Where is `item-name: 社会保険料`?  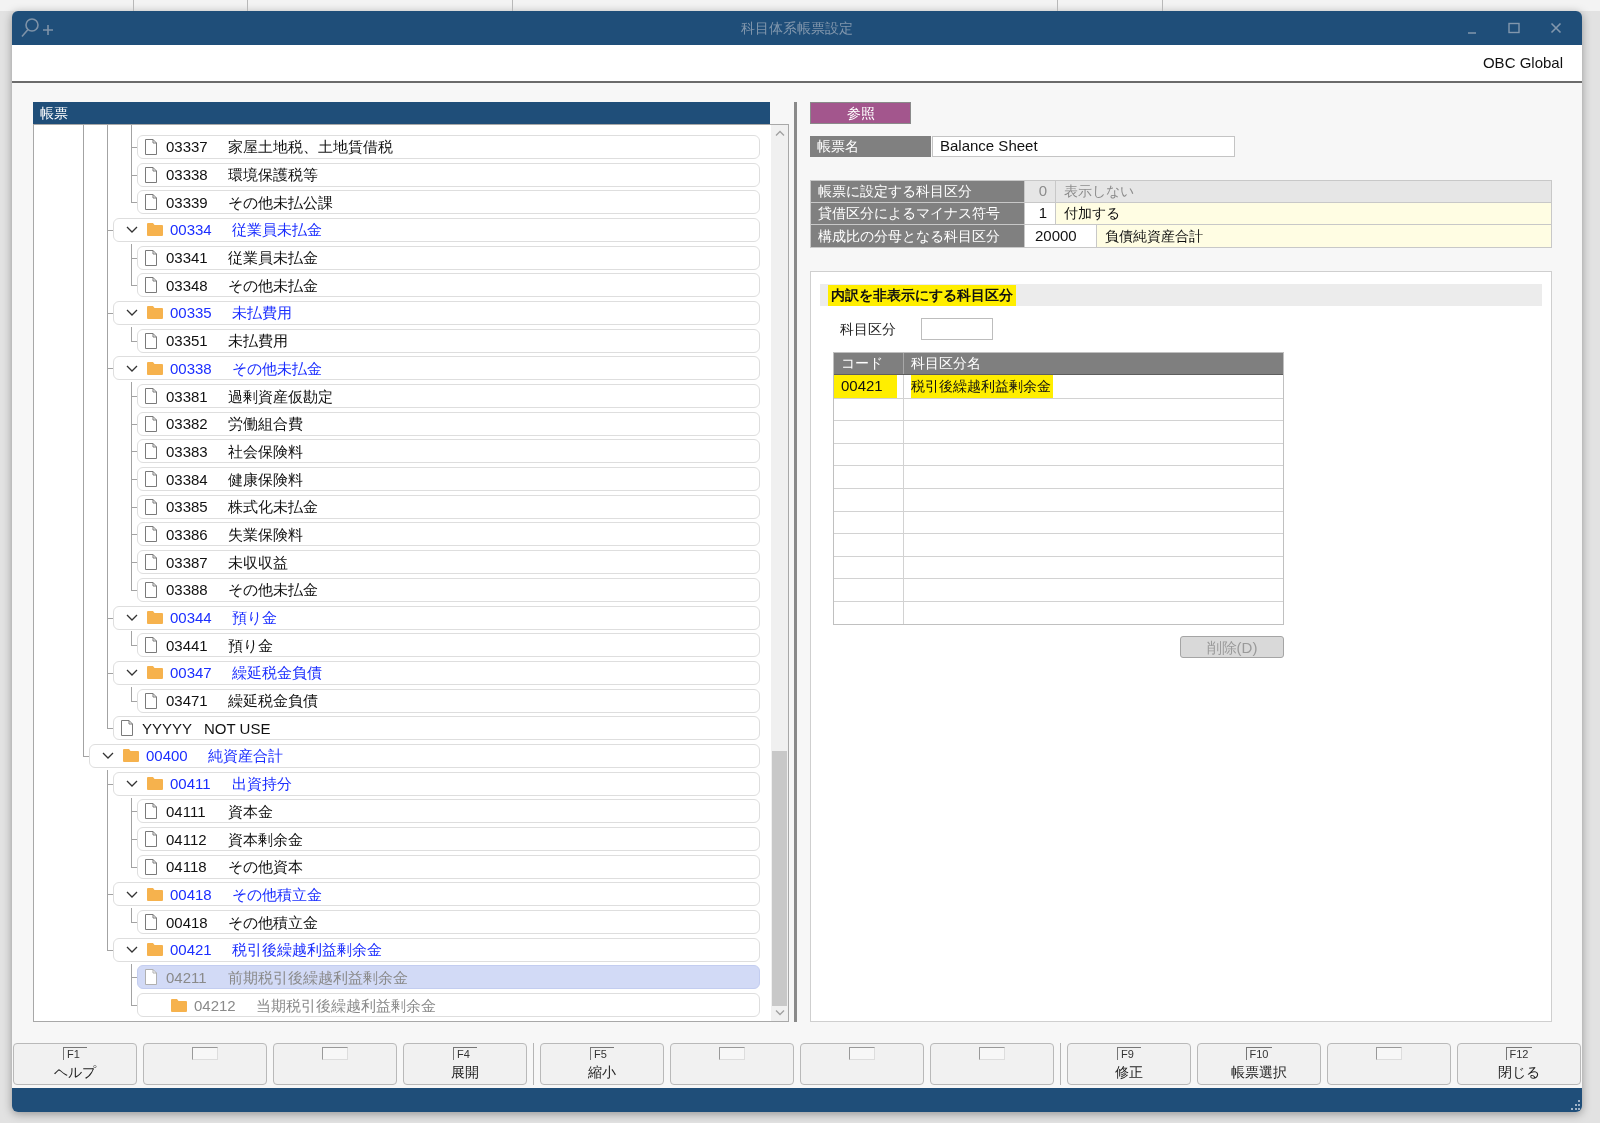
item-name: 社会保険料 is located at coordinates (265, 451).